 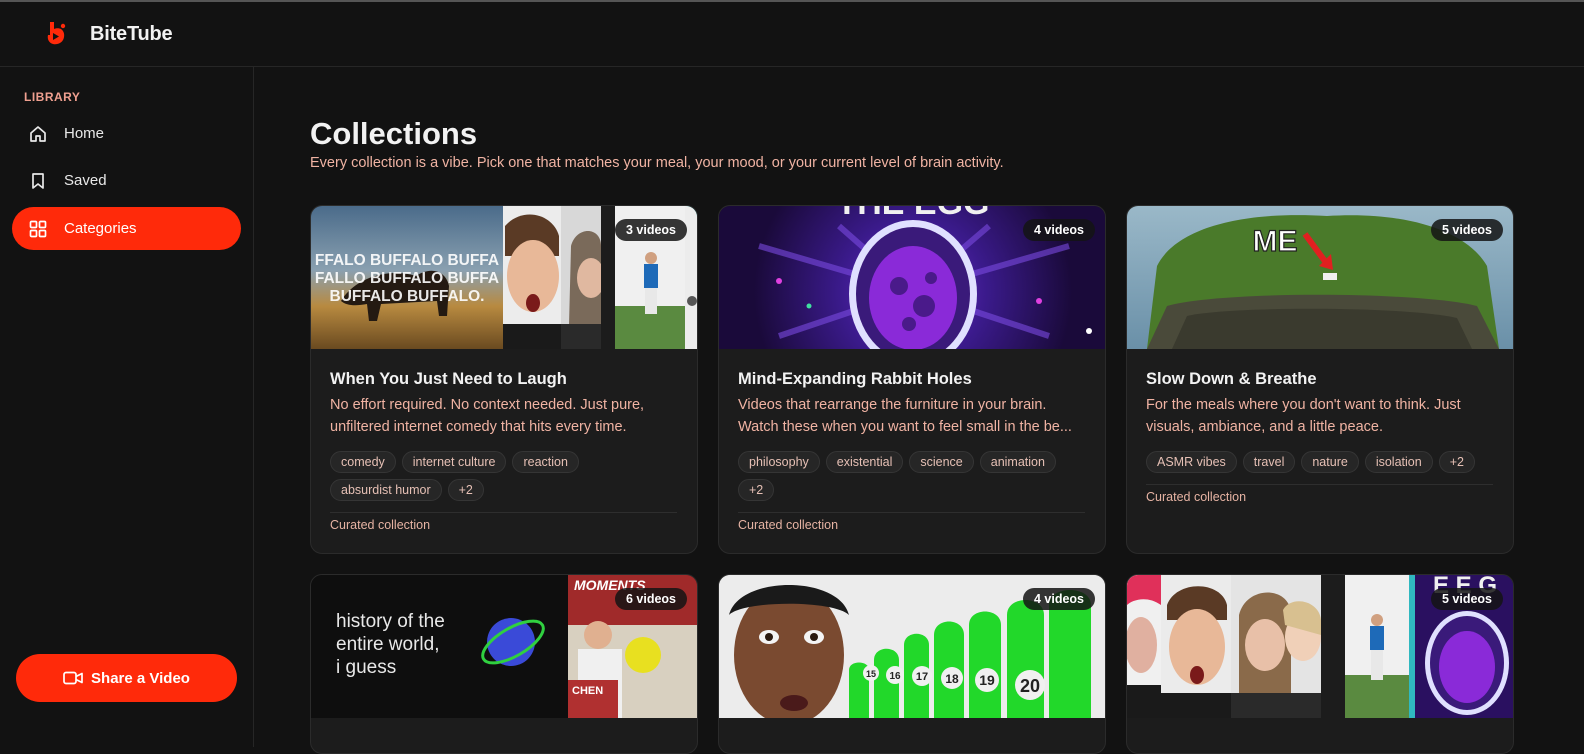 What do you see at coordinates (1030, 686) in the screenshot?
I see `figure-number: 20` at bounding box center [1030, 686].